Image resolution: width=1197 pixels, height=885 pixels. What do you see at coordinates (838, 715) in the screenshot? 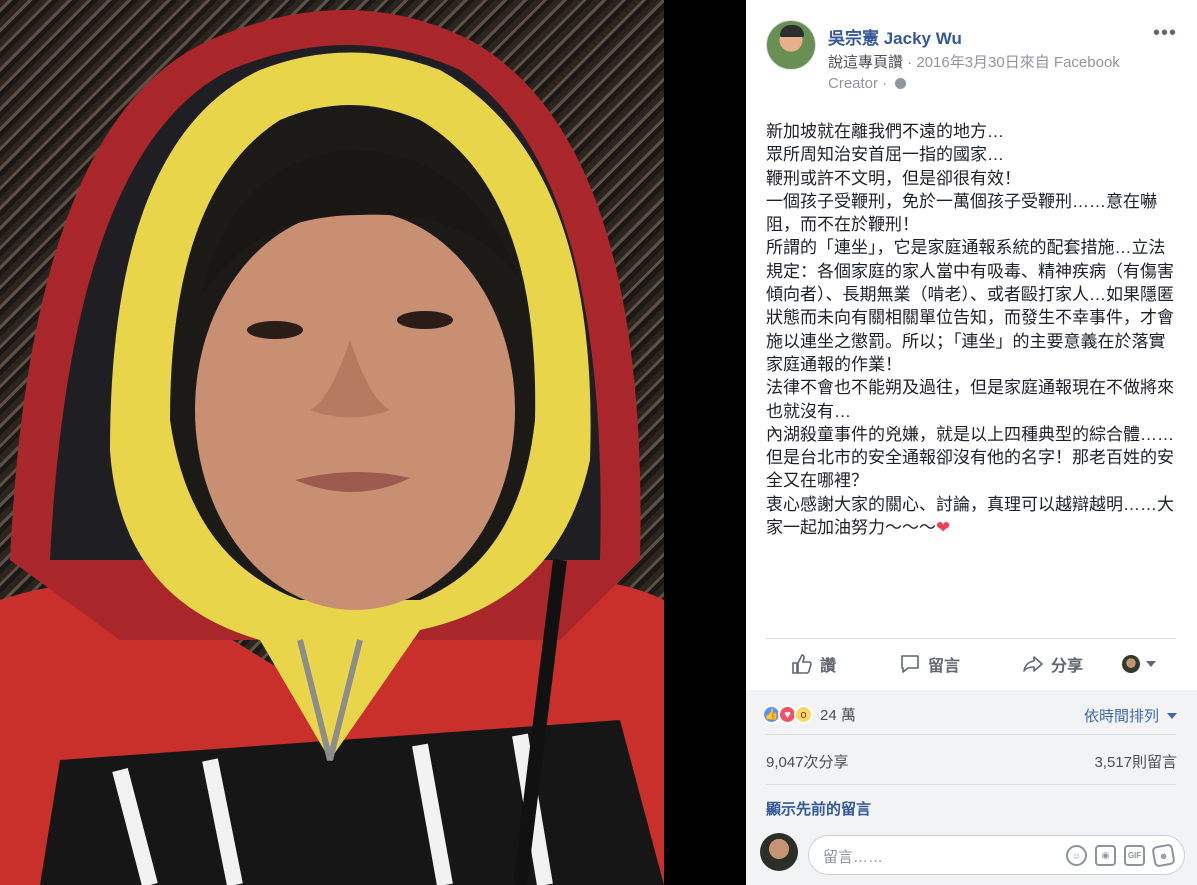
I see `reactions-count: 24 萬` at bounding box center [838, 715].